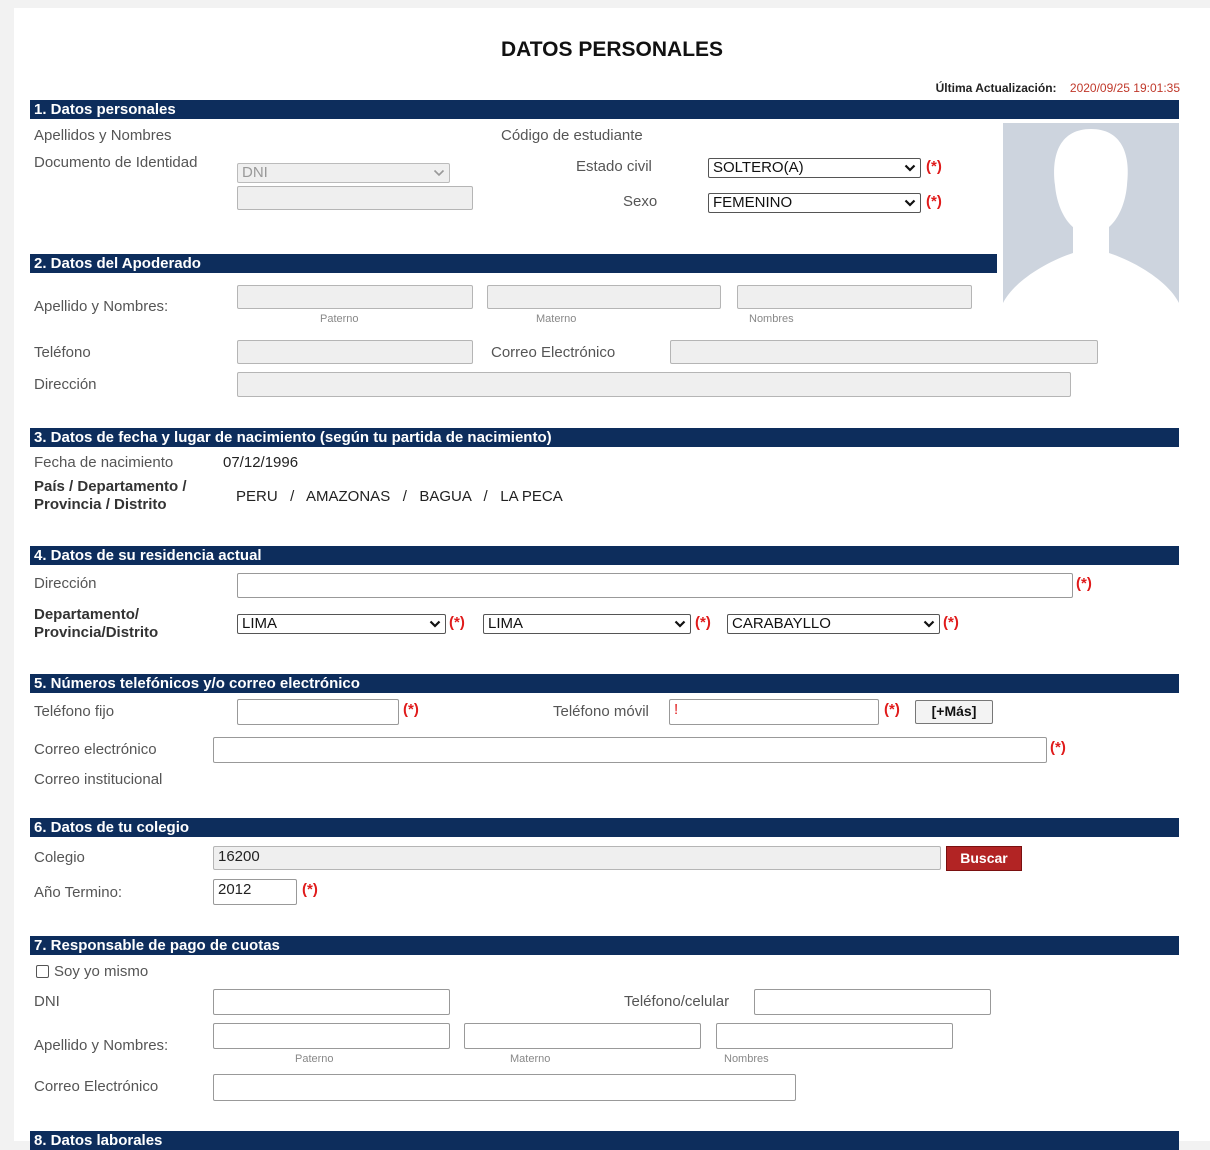  What do you see at coordinates (677, 1001) in the screenshot?
I see `payer-phone-label: Teléfono/celular` at bounding box center [677, 1001].